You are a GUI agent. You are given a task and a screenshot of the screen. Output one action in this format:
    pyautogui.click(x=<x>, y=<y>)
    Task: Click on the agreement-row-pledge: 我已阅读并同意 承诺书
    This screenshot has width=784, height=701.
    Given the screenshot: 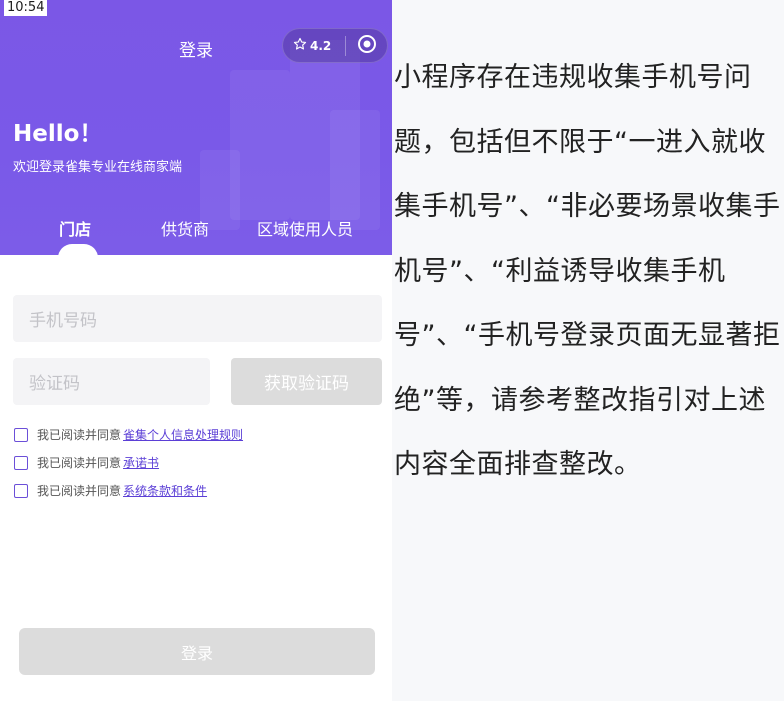 What is the action you would take?
    pyautogui.click(x=86, y=462)
    